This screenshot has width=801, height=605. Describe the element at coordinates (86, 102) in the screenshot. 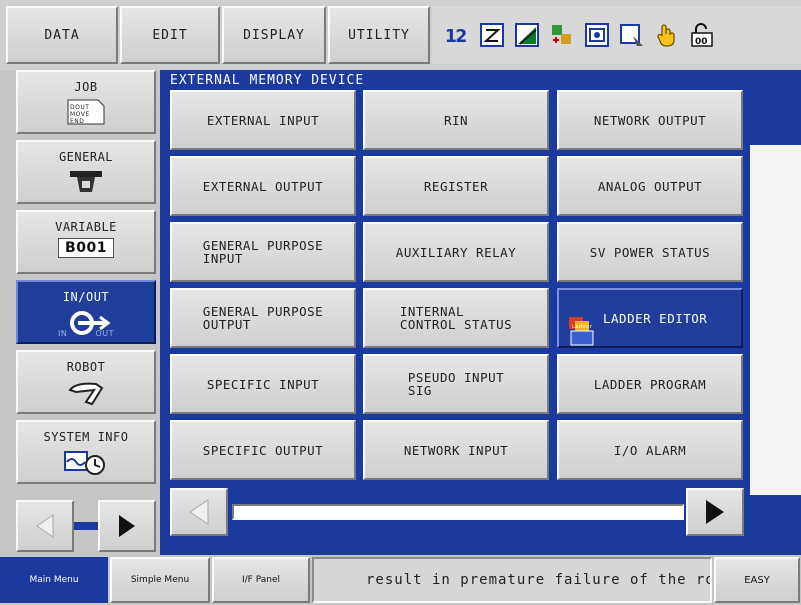

I see `nav-job-button: JOB DOUT MOVE END` at that location.